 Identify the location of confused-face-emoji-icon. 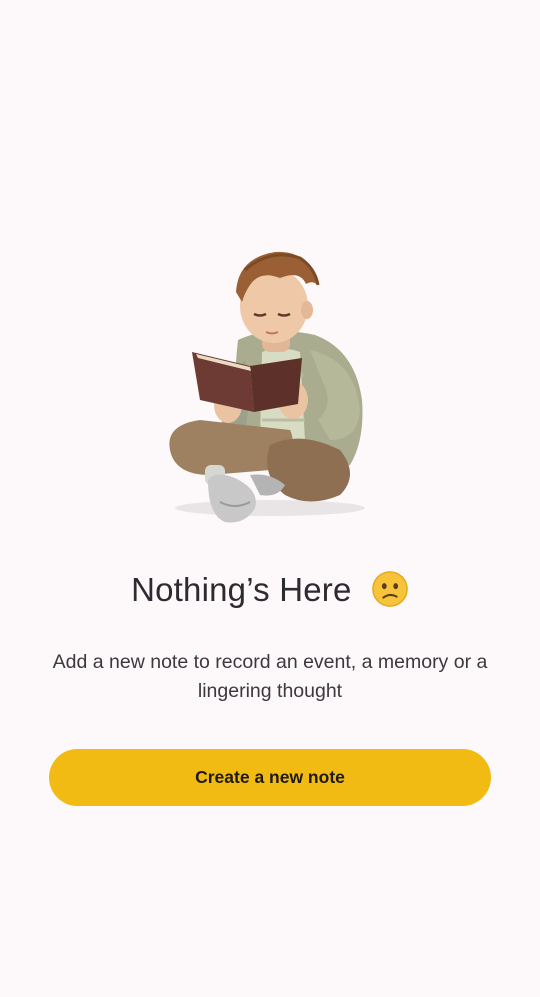
(390, 589).